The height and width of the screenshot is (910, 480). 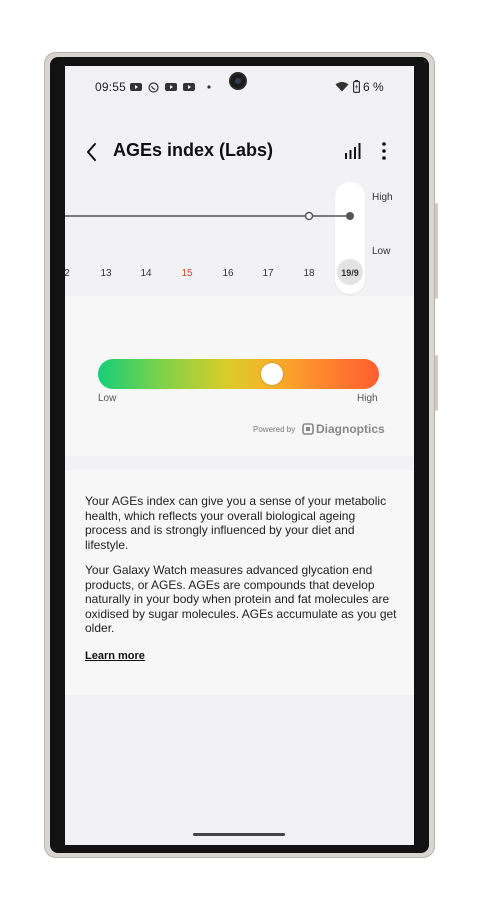 I want to click on bar-chart-icon, so click(x=353, y=151).